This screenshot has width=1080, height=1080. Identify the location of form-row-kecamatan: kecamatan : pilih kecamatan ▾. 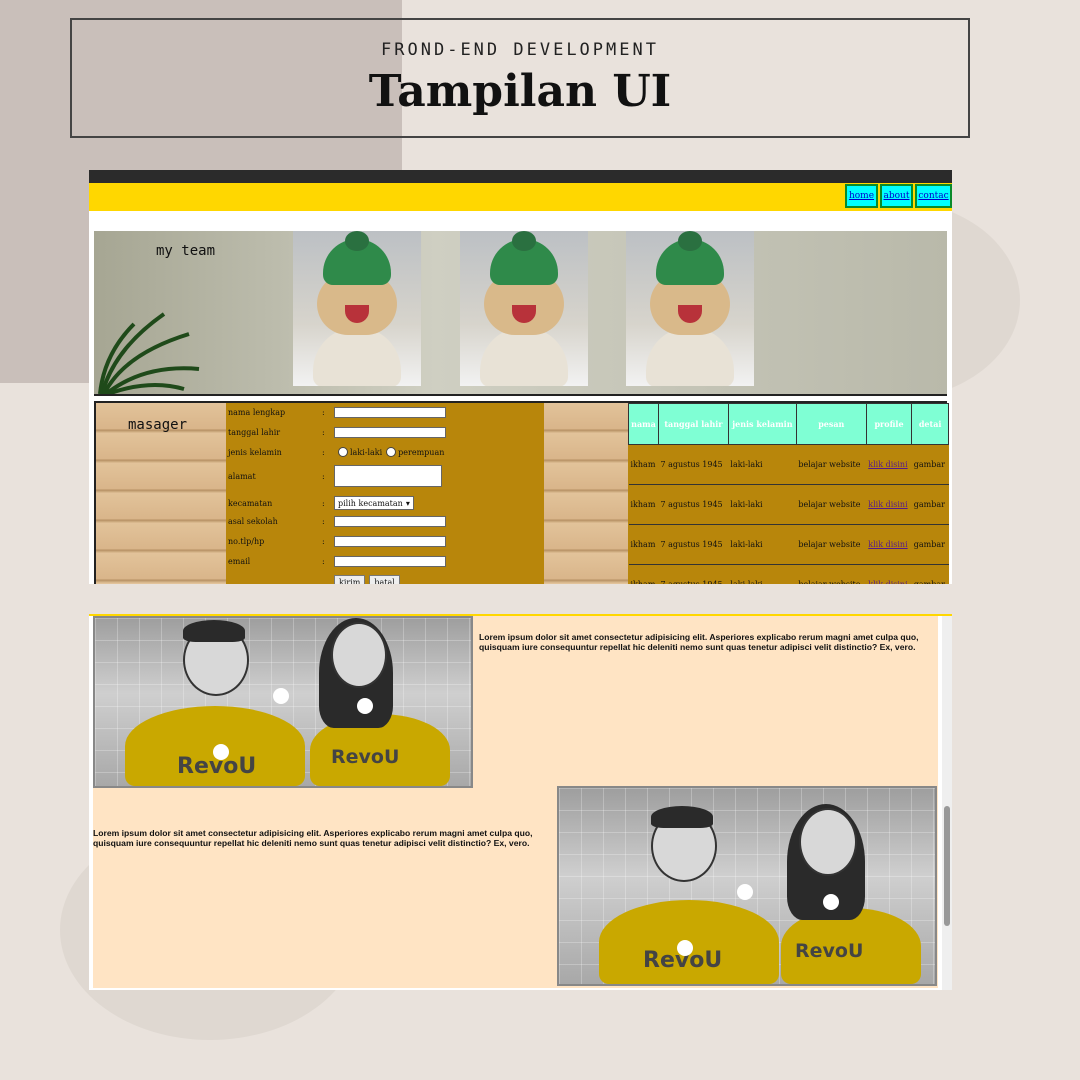
(321, 503).